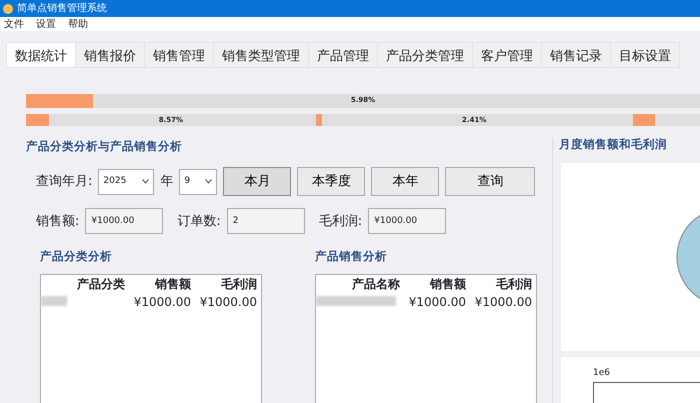  I want to click on period-button: 本年, so click(405, 181).